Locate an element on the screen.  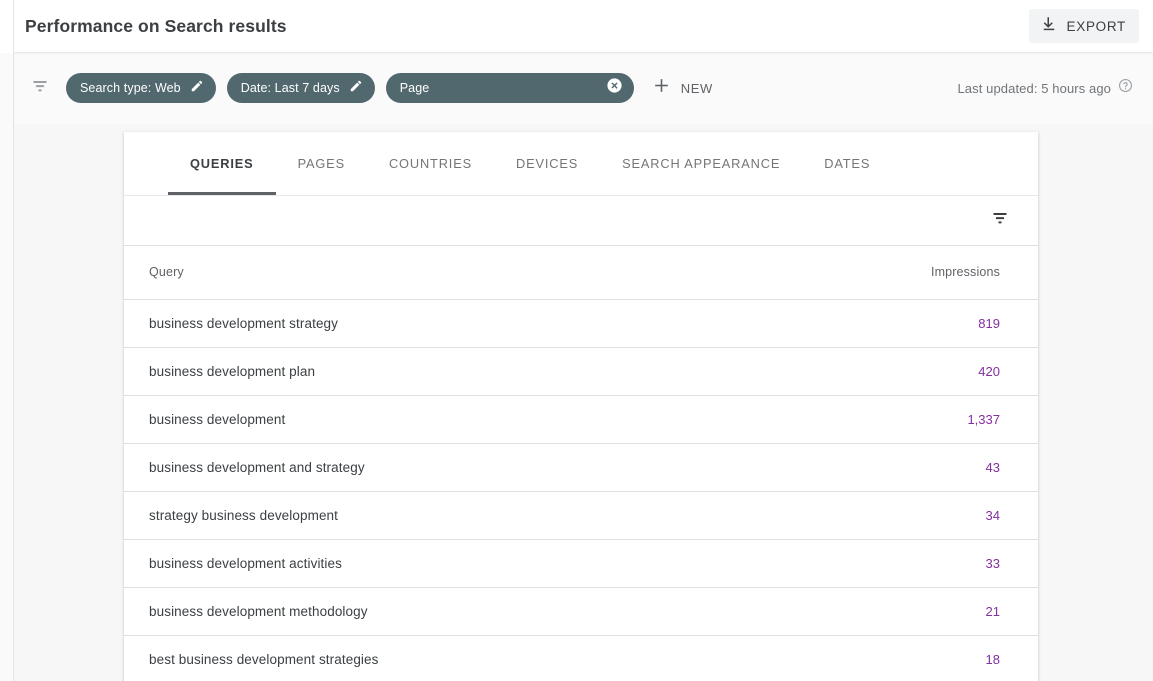
cell-impressions: 33 is located at coordinates (902, 563).